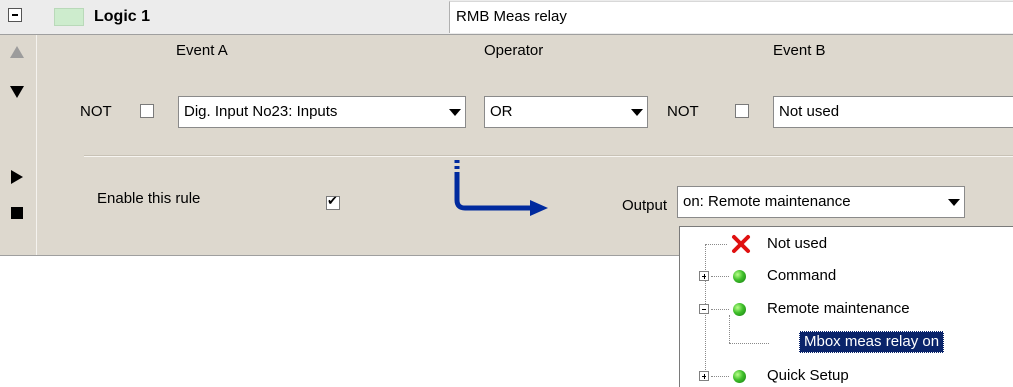 The height and width of the screenshot is (387, 1013). Describe the element at coordinates (801, 275) in the screenshot. I see `tree-item-command: Command` at that location.